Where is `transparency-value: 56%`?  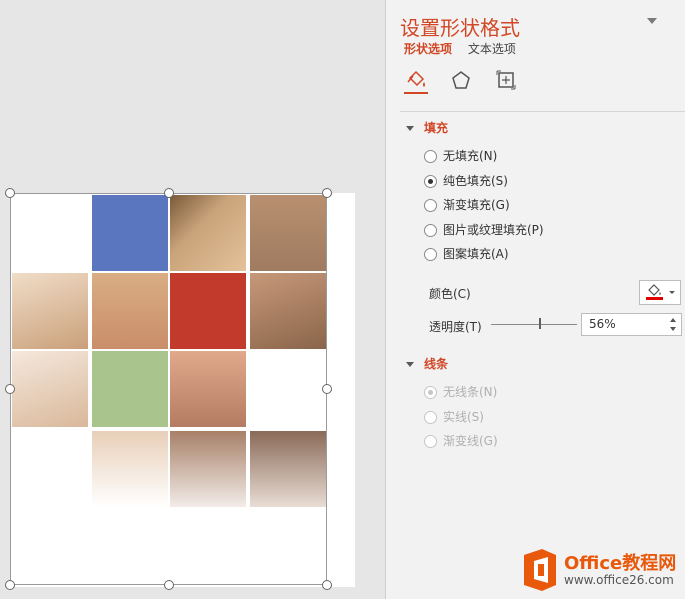 transparency-value: 56% is located at coordinates (602, 324).